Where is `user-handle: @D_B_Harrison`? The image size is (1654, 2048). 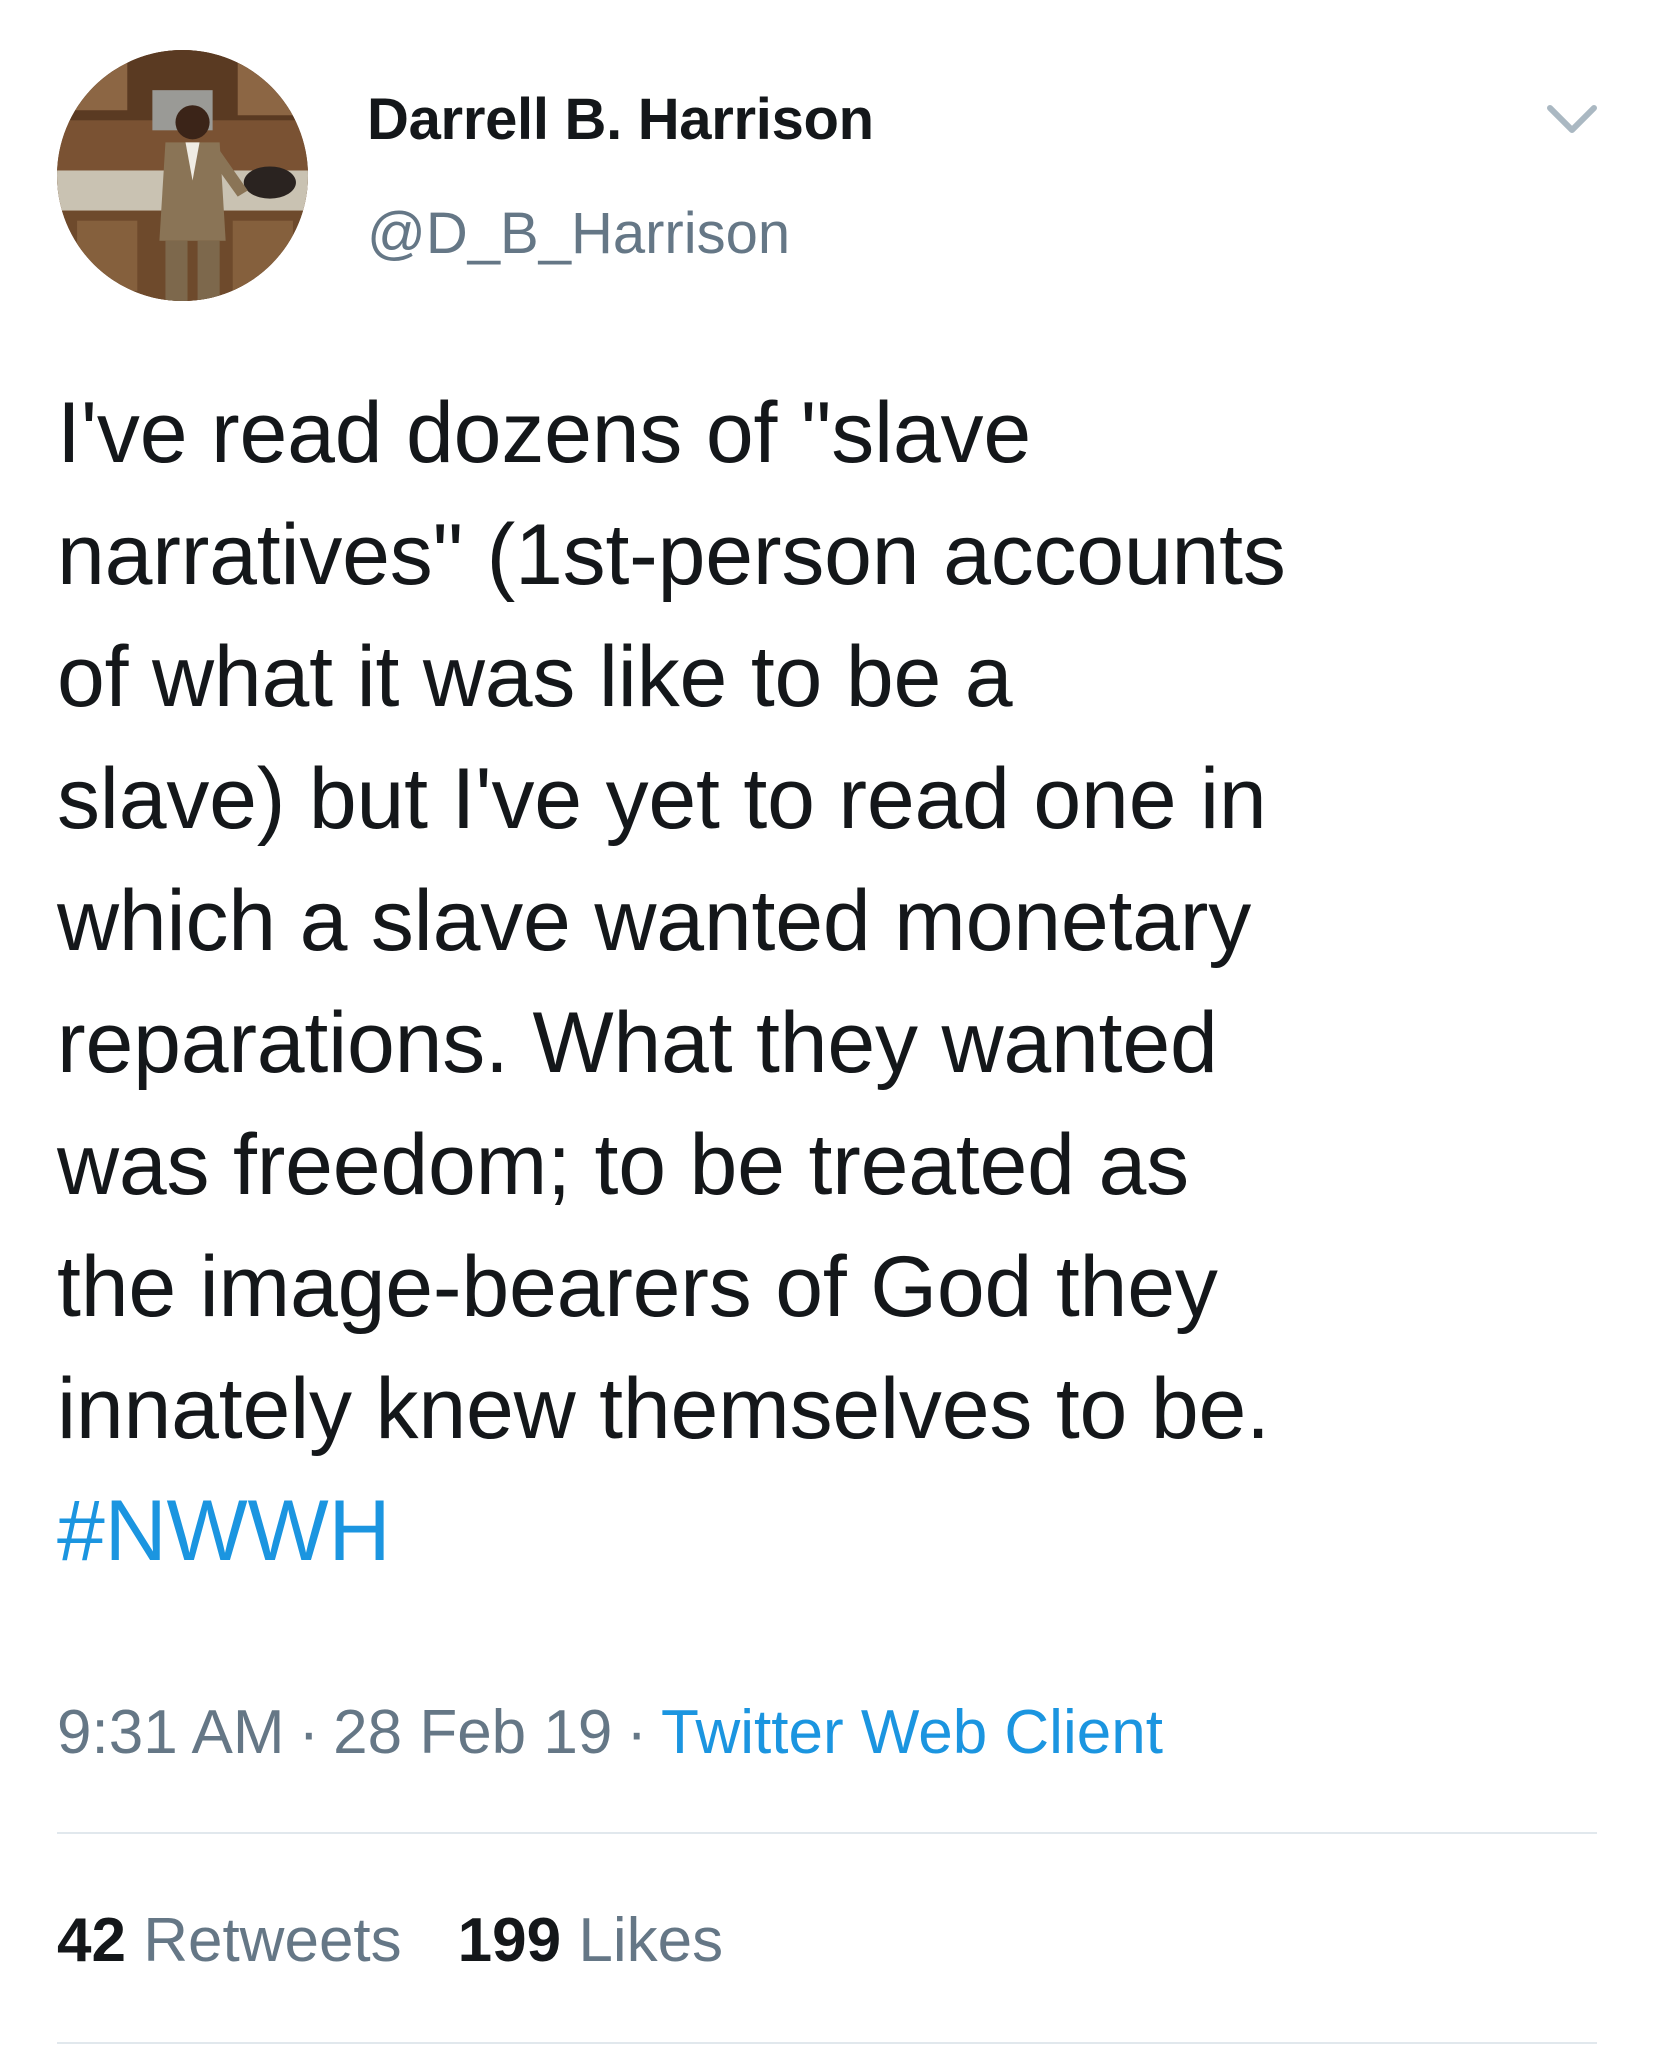
user-handle: @D_B_Harrison is located at coordinates (578, 233).